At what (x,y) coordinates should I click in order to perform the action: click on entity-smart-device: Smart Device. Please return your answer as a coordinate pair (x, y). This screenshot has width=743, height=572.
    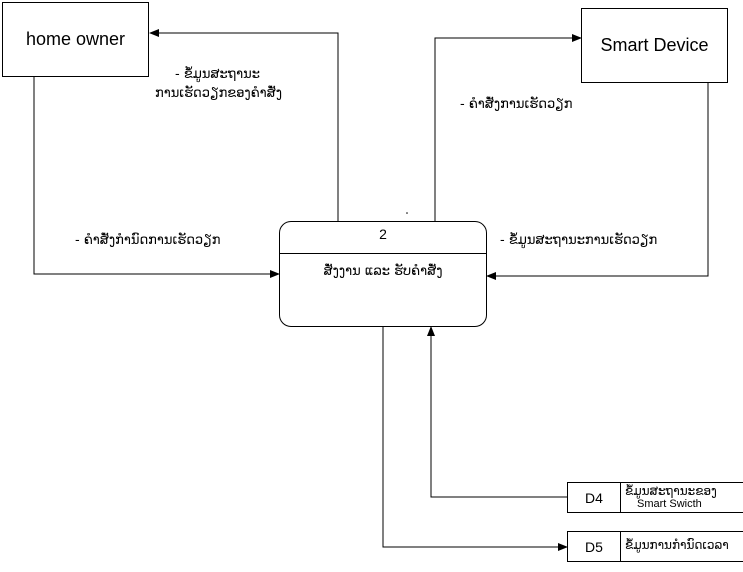
    Looking at the image, I should click on (654, 45).